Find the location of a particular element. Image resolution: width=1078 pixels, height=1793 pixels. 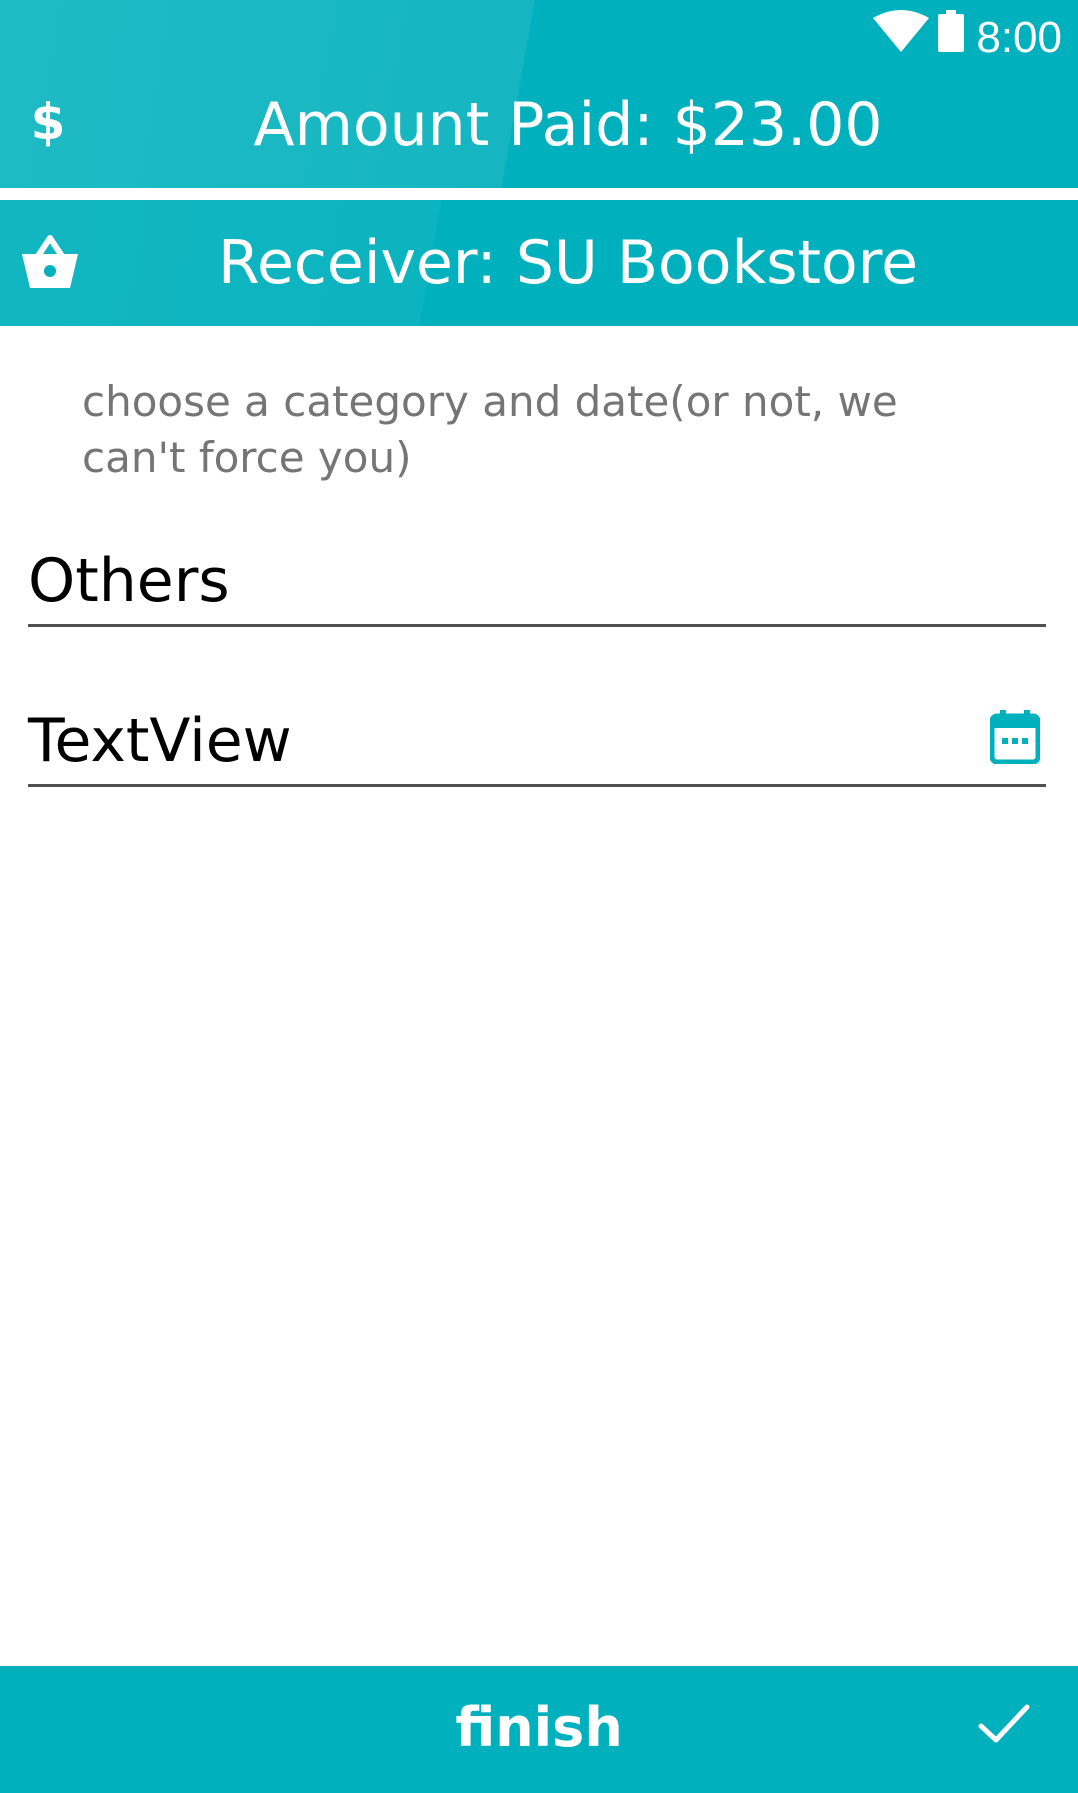

amount-row: $ Amount Paid: $23.00 is located at coordinates (539, 130).